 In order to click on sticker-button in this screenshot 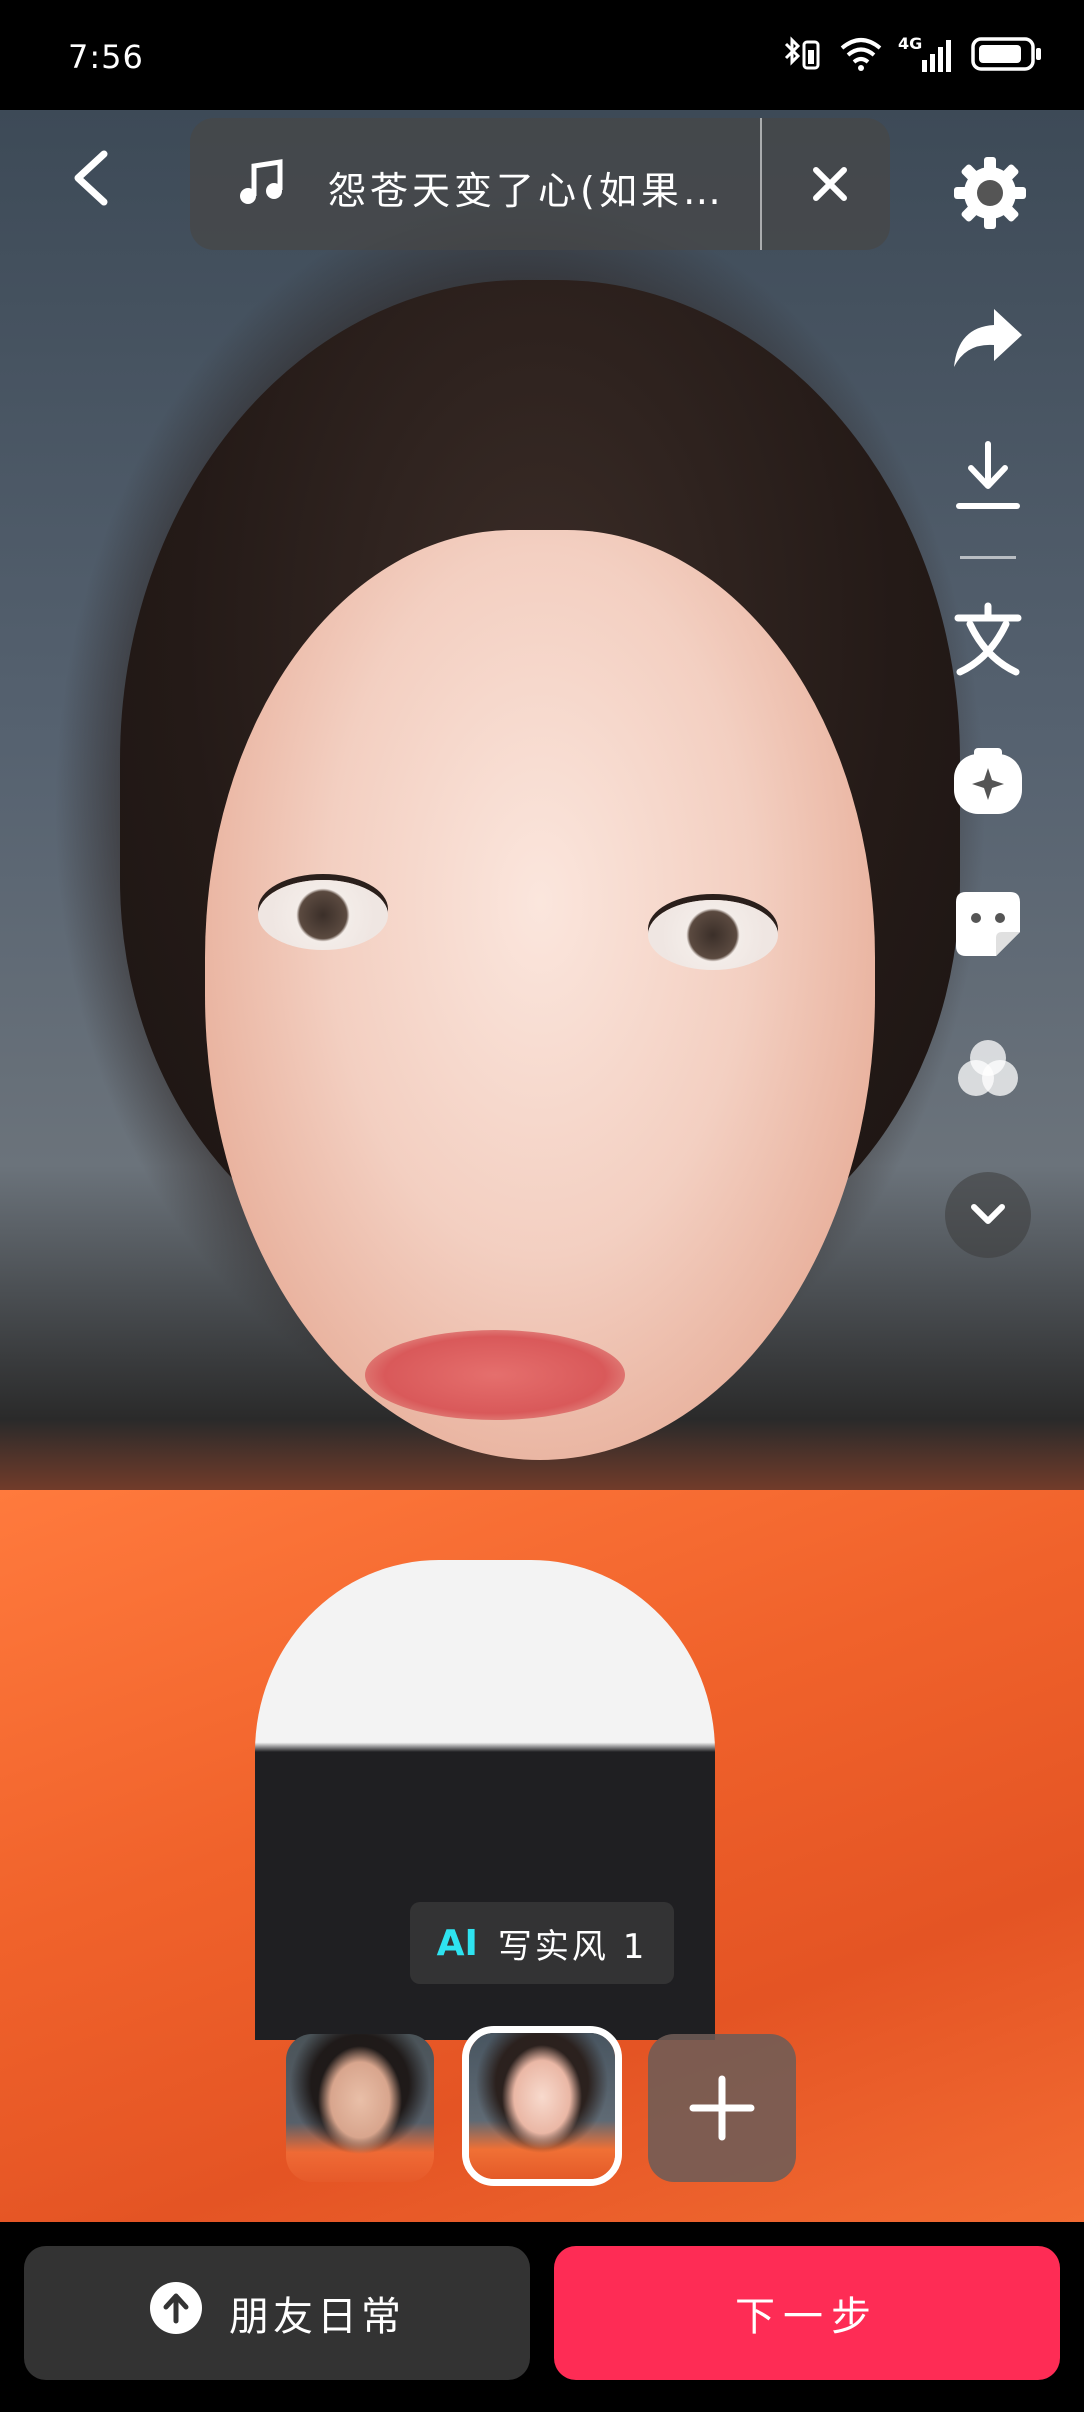, I will do `click(988, 924)`.